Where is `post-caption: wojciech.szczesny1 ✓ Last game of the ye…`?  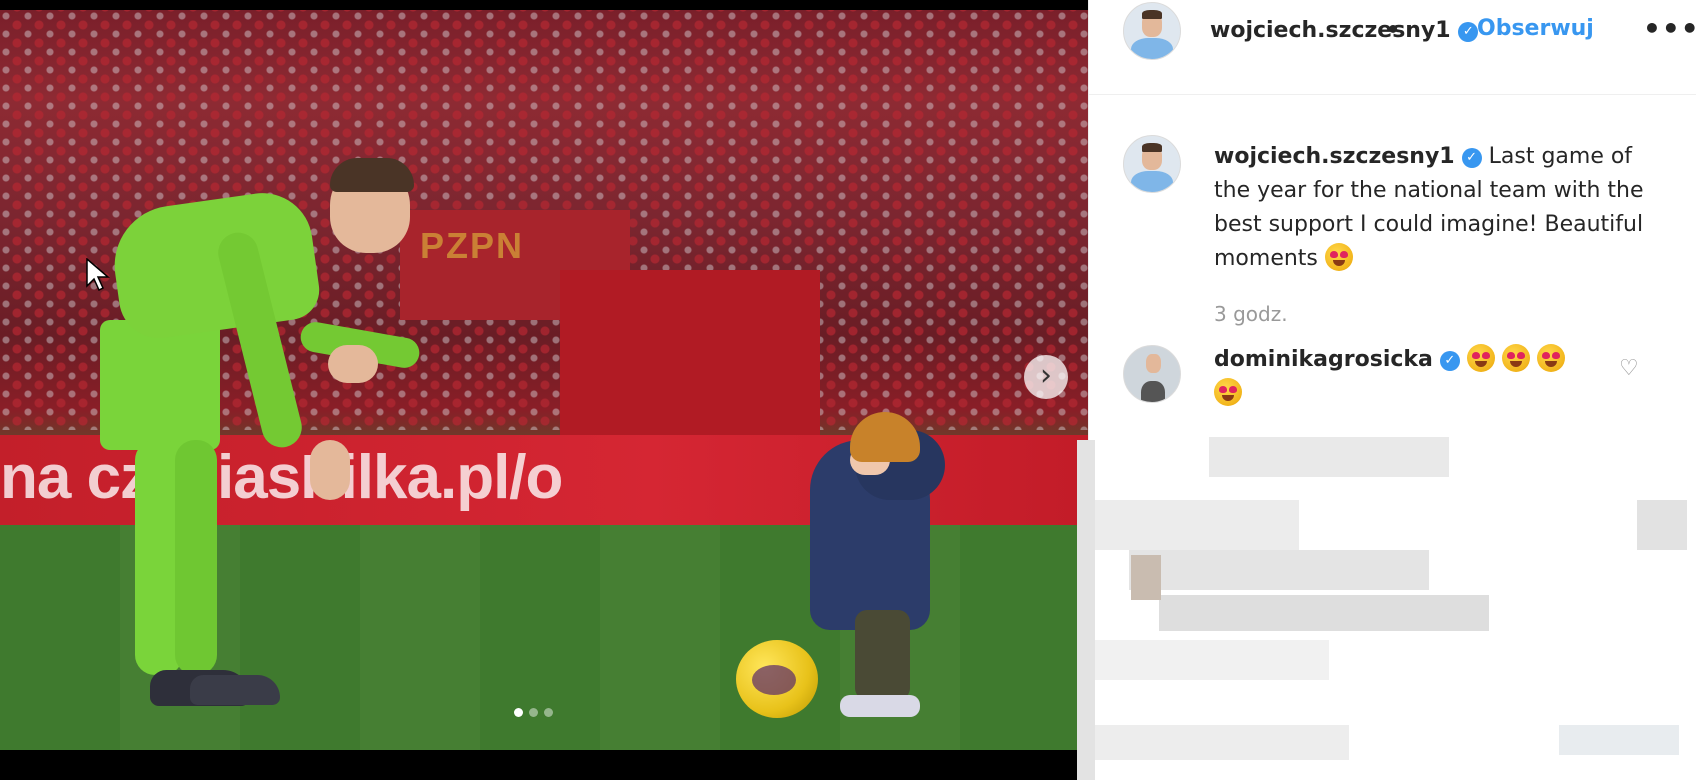
post-caption: wojciech.szczesny1 ✓ Last game of the ye… is located at coordinates (1434, 208).